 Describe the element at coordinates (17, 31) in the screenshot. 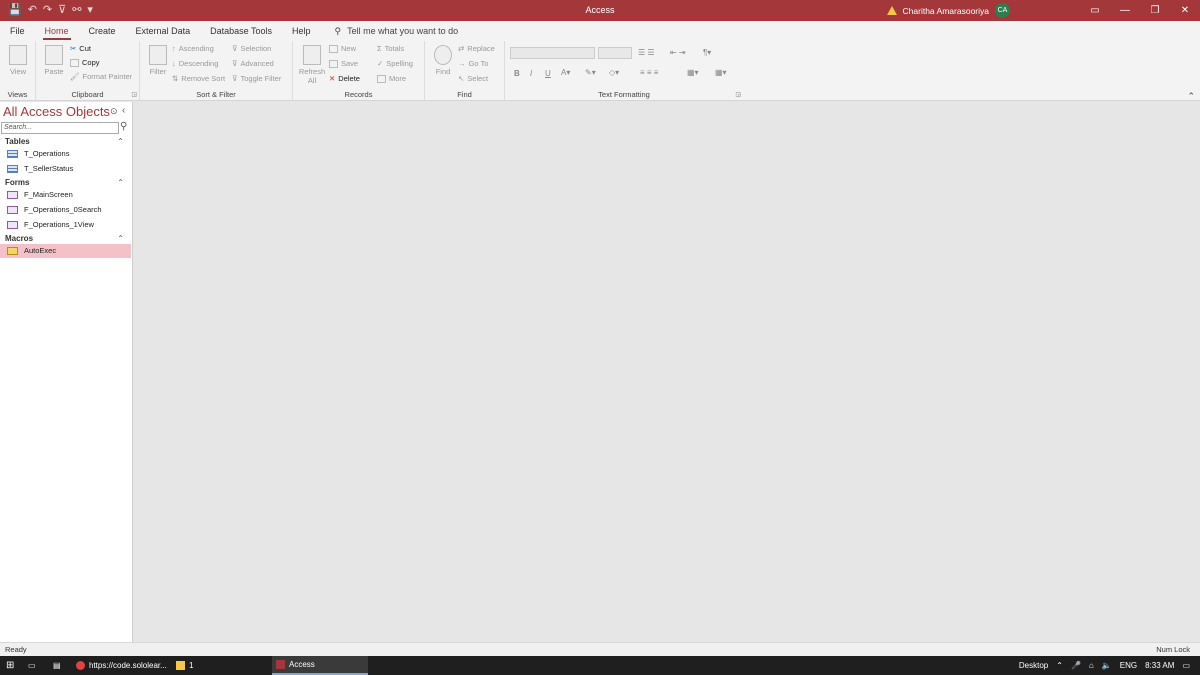

I see `tab-file: File` at that location.